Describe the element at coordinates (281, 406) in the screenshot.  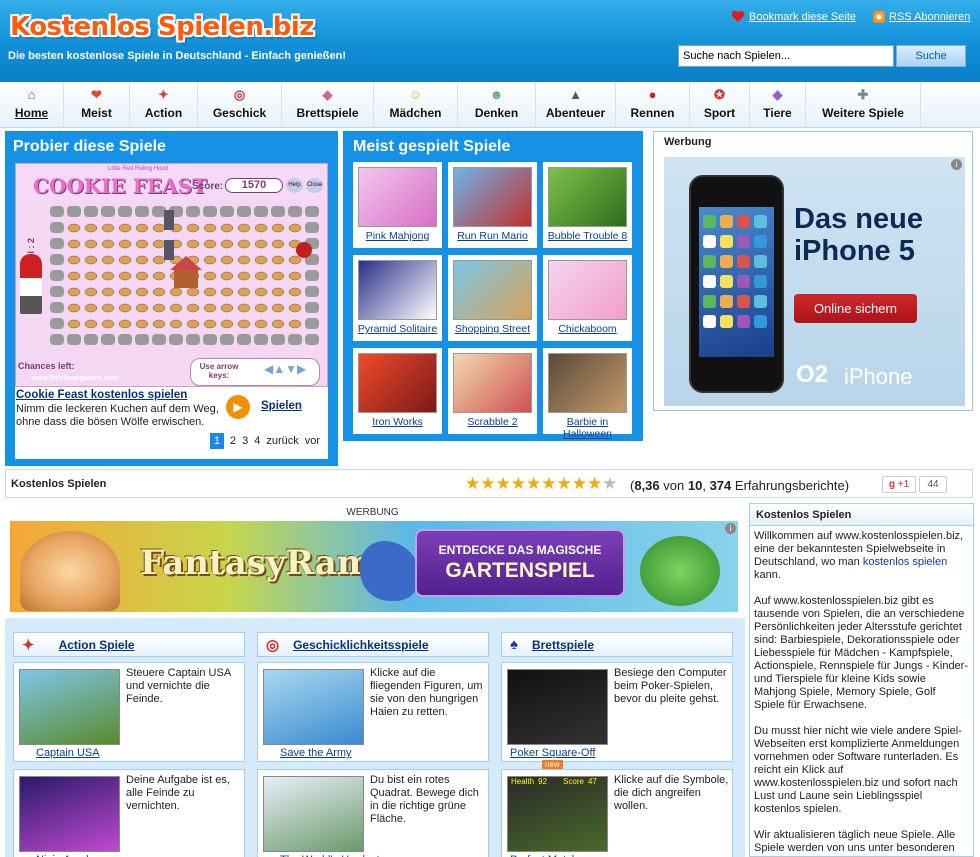
I see `play-link: Spielen` at that location.